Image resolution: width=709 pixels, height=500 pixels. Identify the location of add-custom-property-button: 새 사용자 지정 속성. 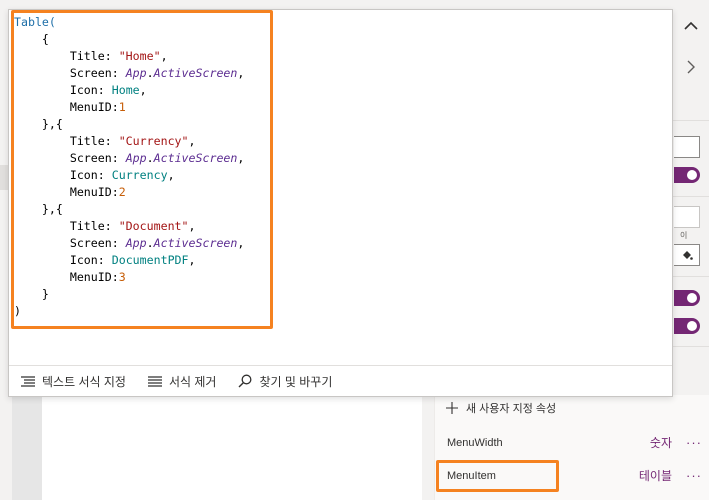
(501, 408).